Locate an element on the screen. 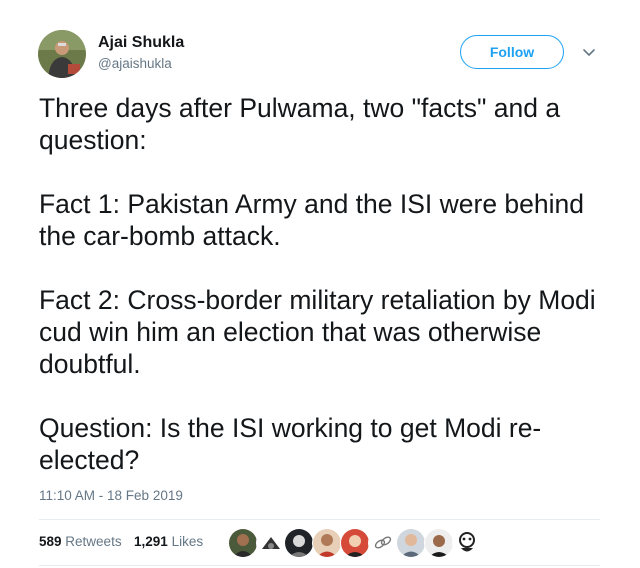 The width and height of the screenshot is (640, 568). author-name: Ajai Shukla is located at coordinates (141, 43).